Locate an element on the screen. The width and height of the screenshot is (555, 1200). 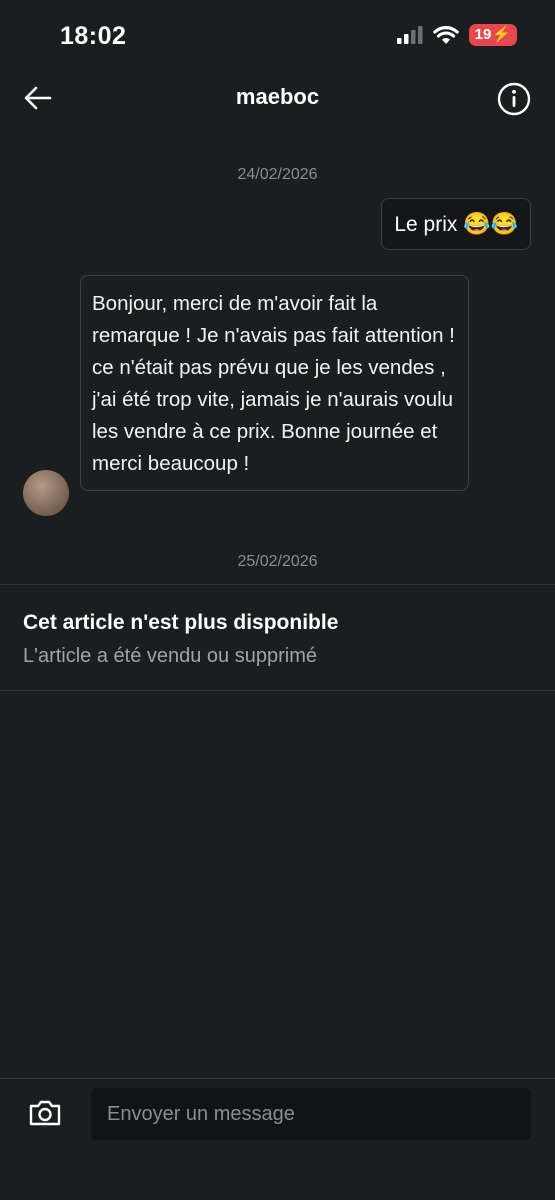
outgoing-message: Le prix 😂😂 is located at coordinates (456, 224).